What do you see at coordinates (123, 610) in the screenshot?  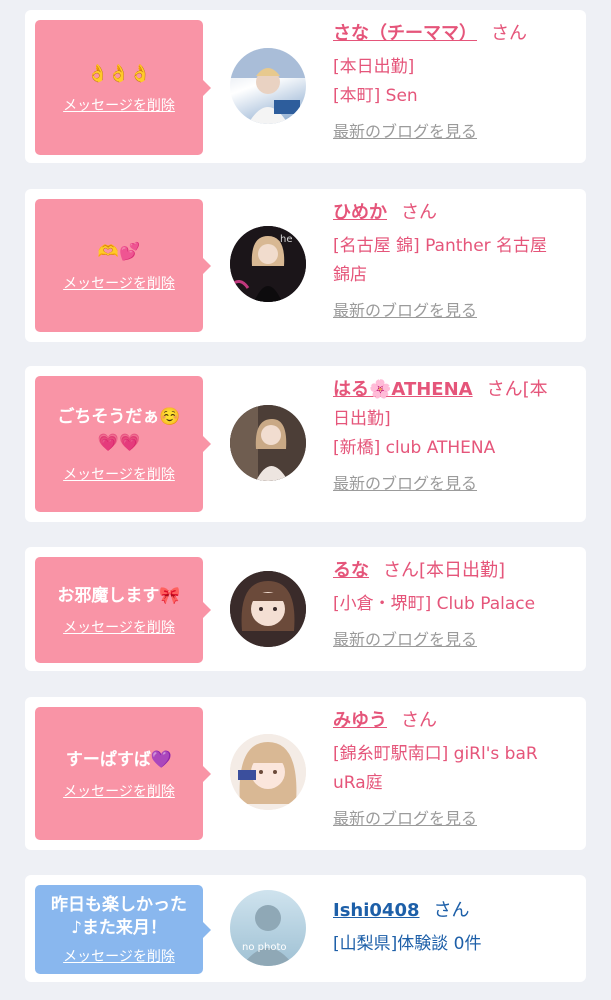 I see `message-bubble: お邪魔します🎀 メッセージを削除` at bounding box center [123, 610].